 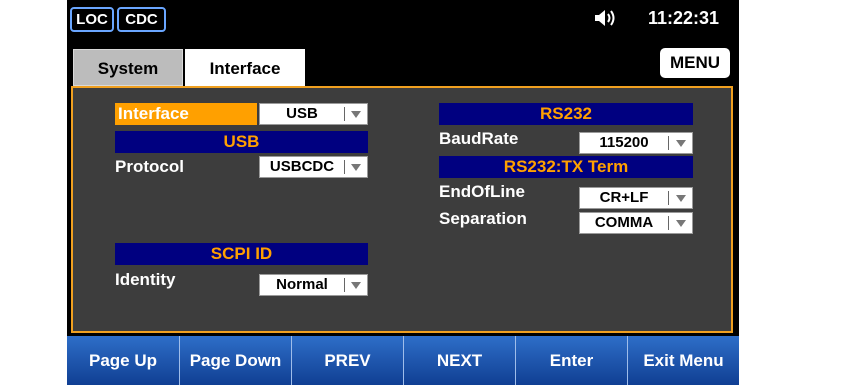 I want to click on baudrate-dropdown: 115200, so click(x=636, y=143).